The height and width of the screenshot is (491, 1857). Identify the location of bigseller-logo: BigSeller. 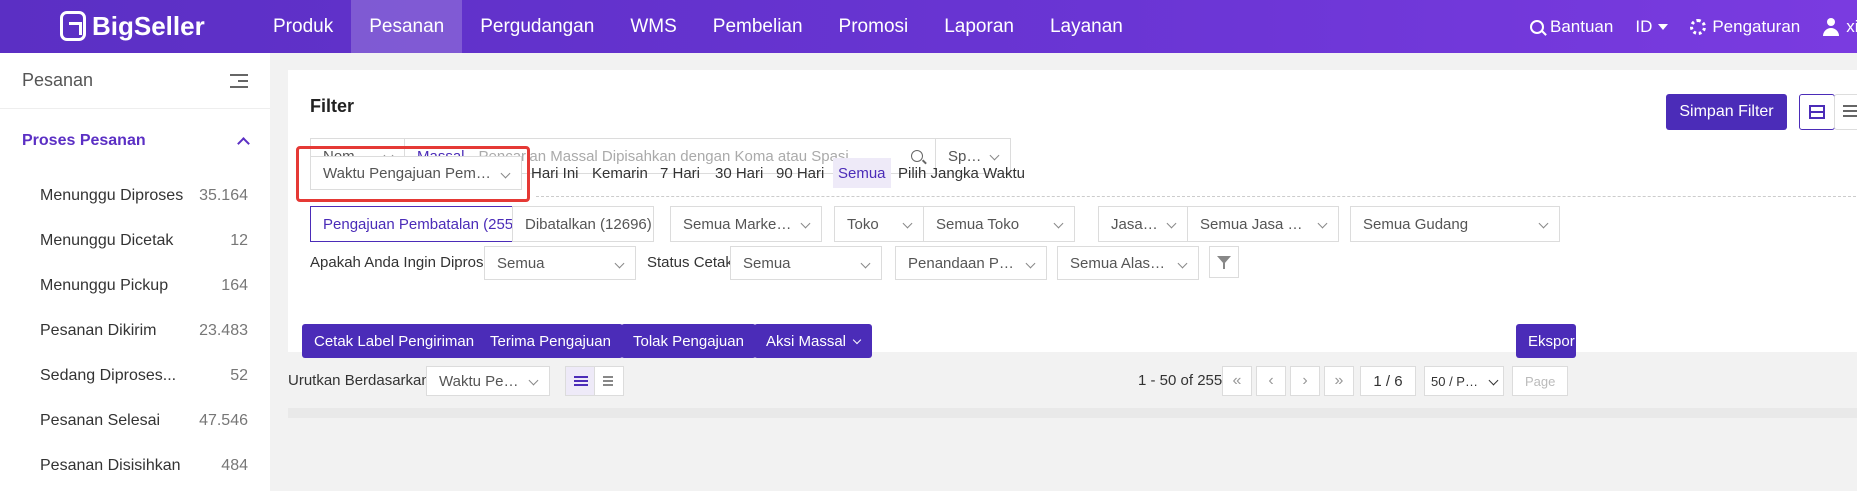
(132, 26).